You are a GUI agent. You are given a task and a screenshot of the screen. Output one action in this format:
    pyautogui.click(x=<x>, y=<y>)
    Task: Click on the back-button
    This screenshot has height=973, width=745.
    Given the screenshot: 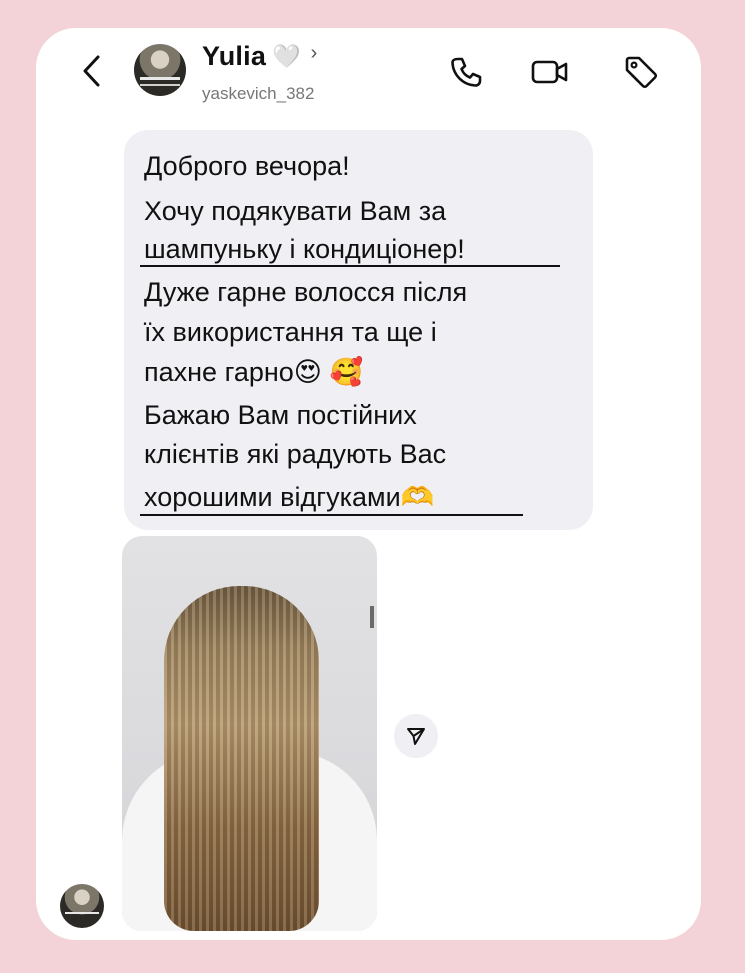 What is the action you would take?
    pyautogui.click(x=91, y=71)
    